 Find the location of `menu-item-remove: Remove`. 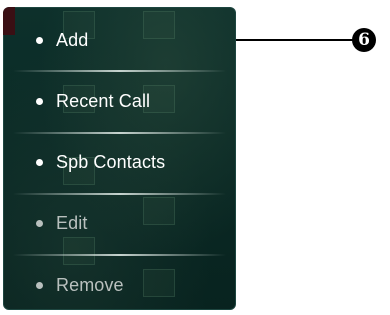

menu-item-remove: Remove is located at coordinates (119, 282).